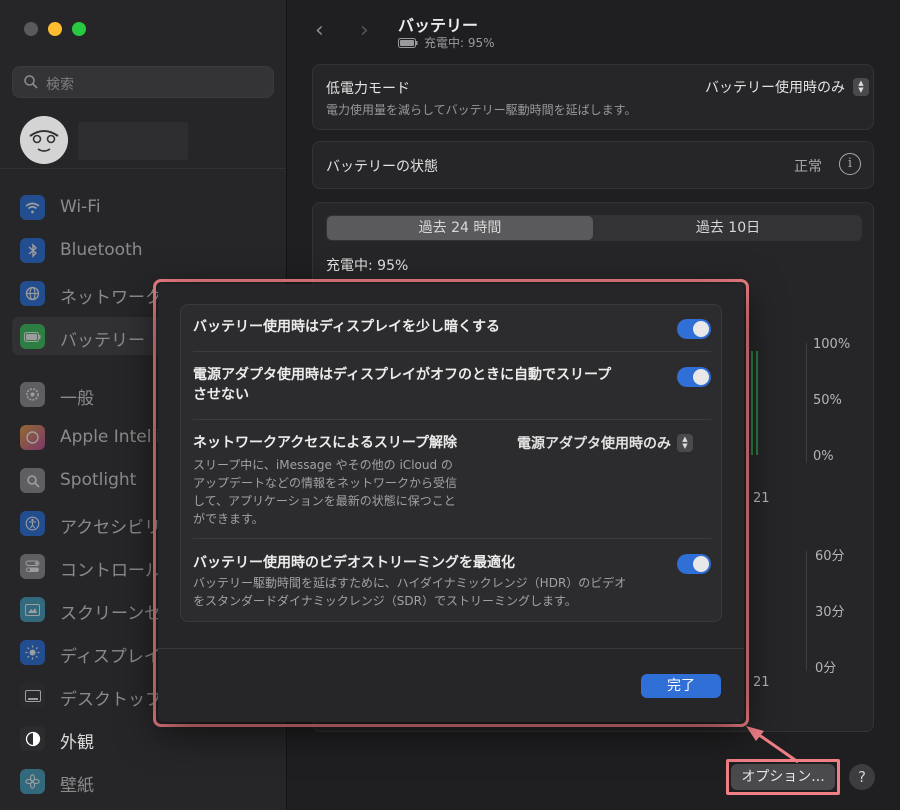  I want to click on option-wake-network-desc: スリープ中に、iMessage やその他の iCloud の, so click(323, 465).